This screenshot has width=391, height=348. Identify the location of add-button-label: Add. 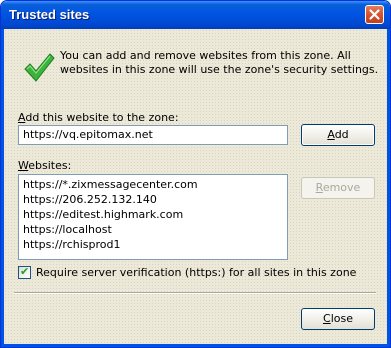
(338, 134).